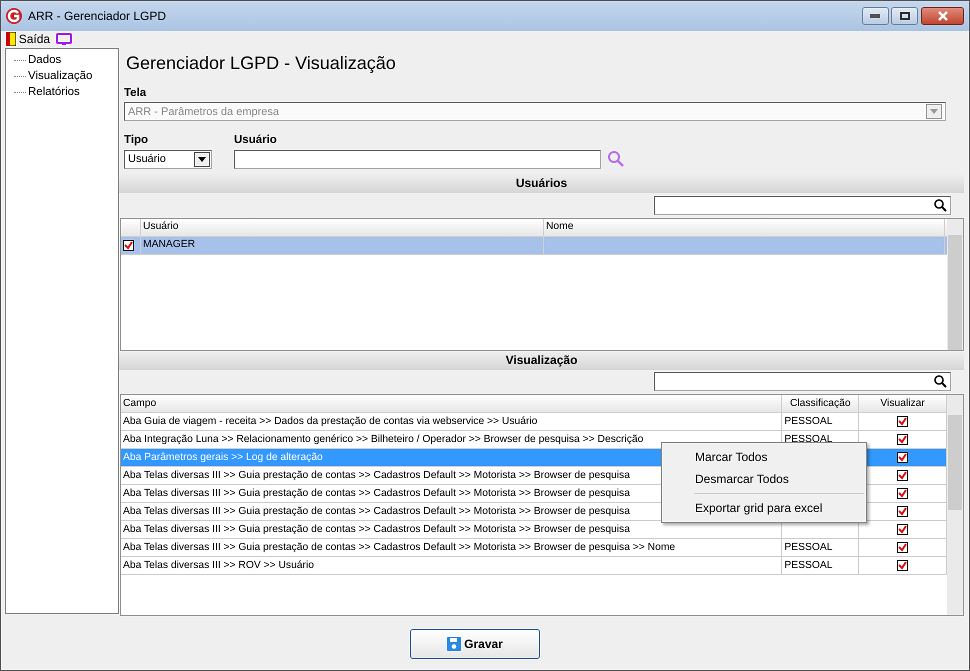  Describe the element at coordinates (744, 227) in the screenshot. I see `column-header: Nome` at that location.